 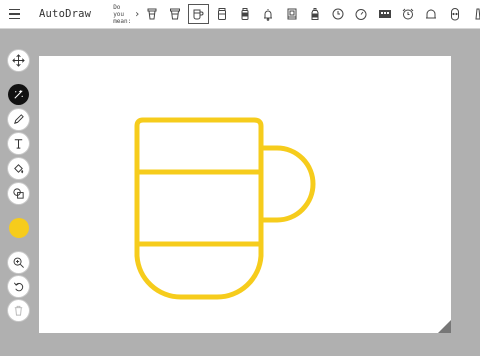 I want to click on clock-icon, so click(x=338, y=14).